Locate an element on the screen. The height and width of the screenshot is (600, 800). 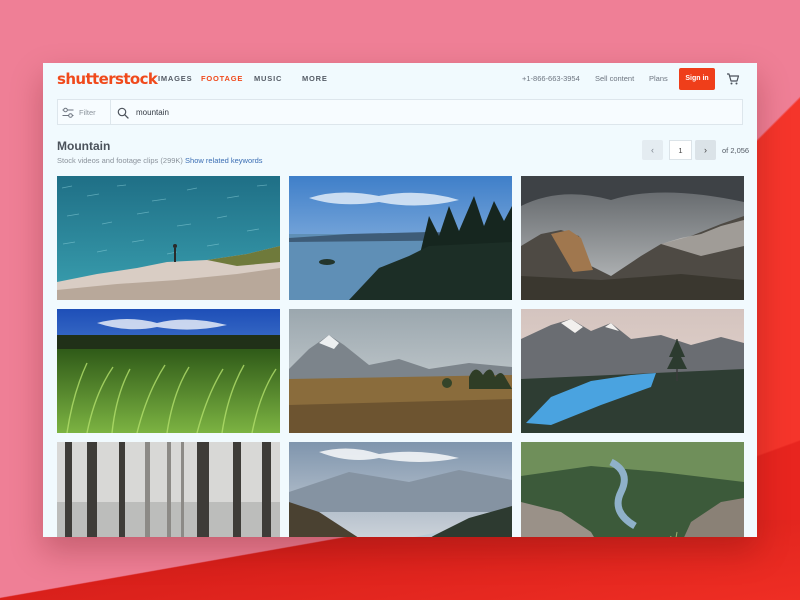
chevron-right-icon: › is located at coordinates (705, 150).